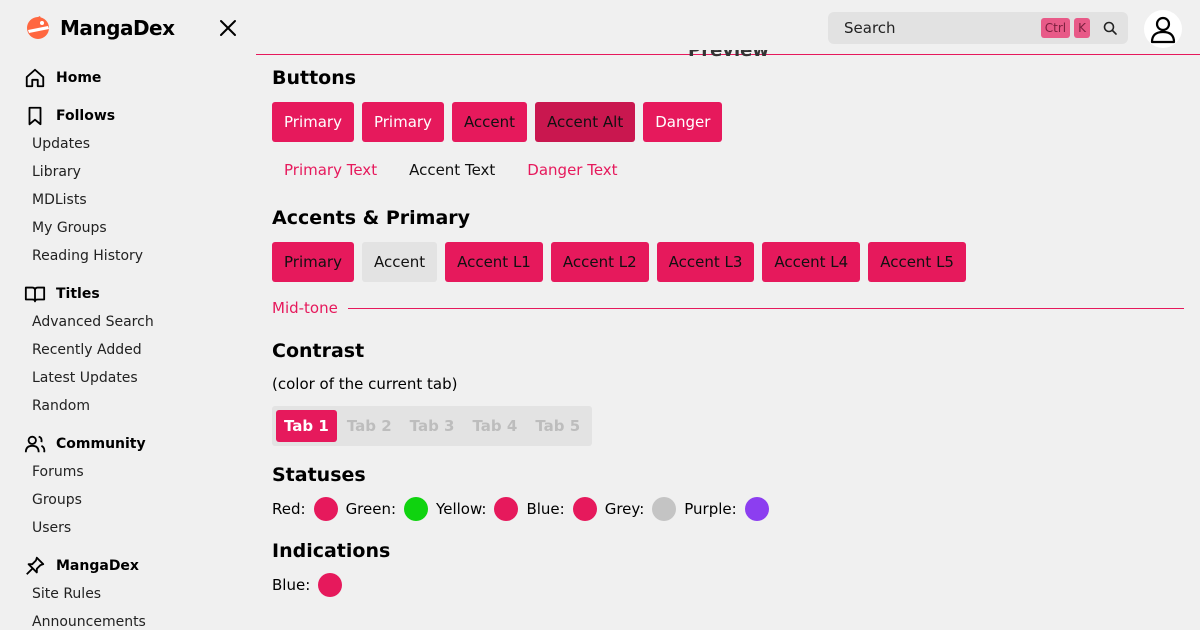 The height and width of the screenshot is (630, 1200). I want to click on statuses-heading: Statuses, so click(319, 475).